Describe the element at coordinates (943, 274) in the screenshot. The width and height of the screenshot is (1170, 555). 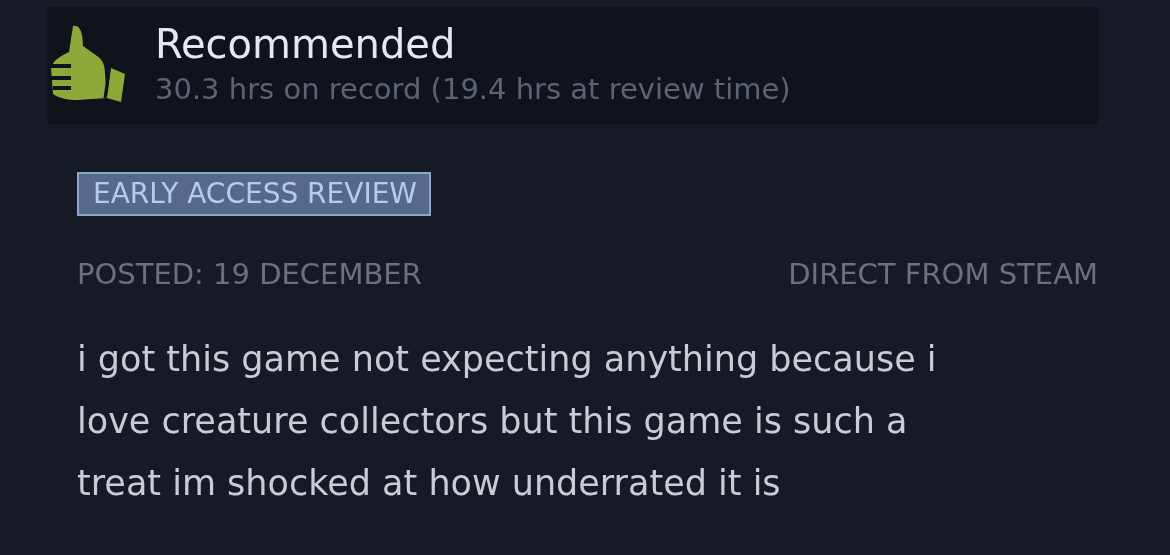
I see `review-source: DIRECT FROM STEAM` at that location.